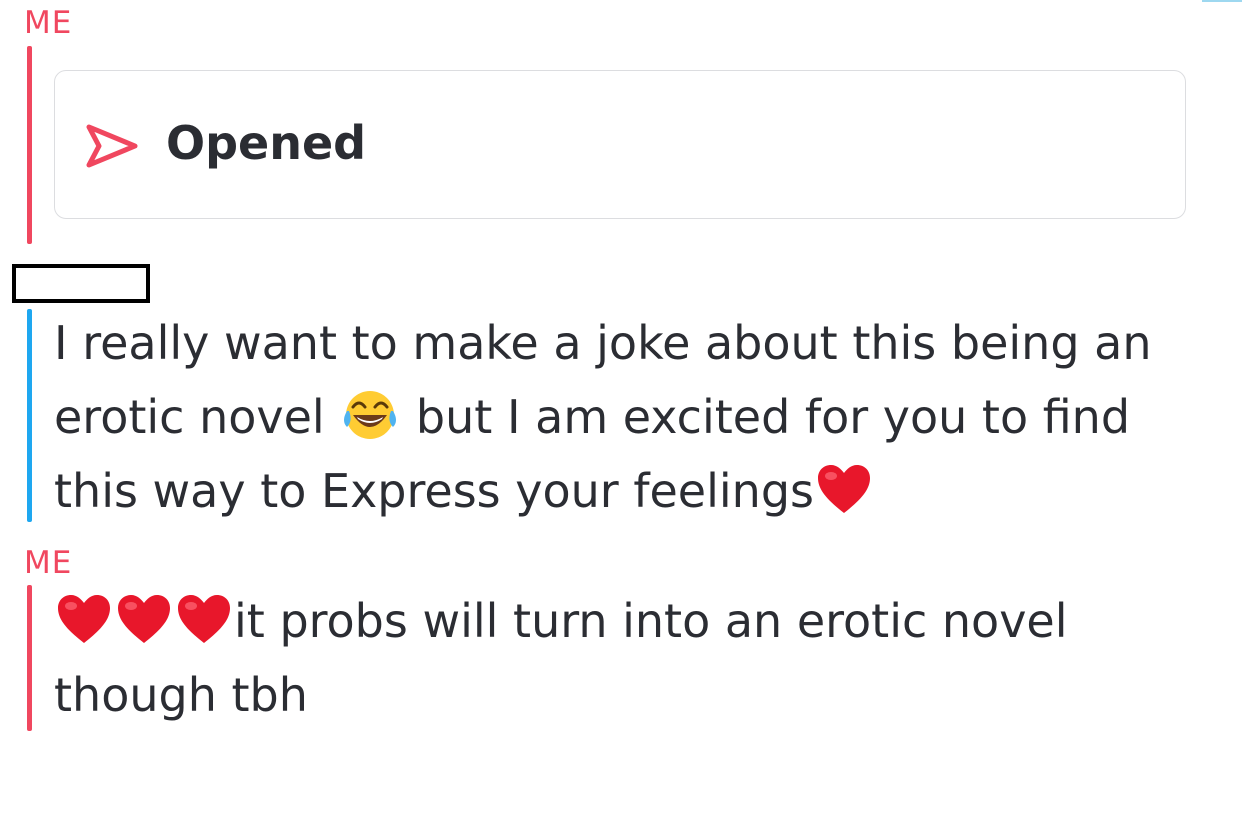  I want to click on tears-of-joy-emoji-icon, so click(370, 415).